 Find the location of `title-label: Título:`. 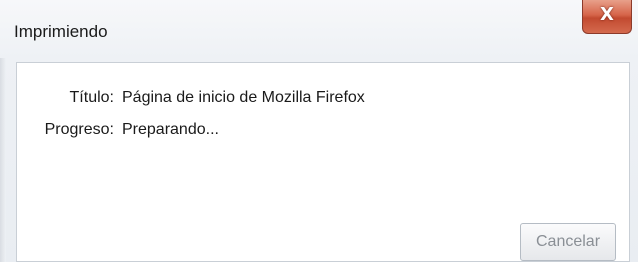

title-label: Título: is located at coordinates (91, 97).